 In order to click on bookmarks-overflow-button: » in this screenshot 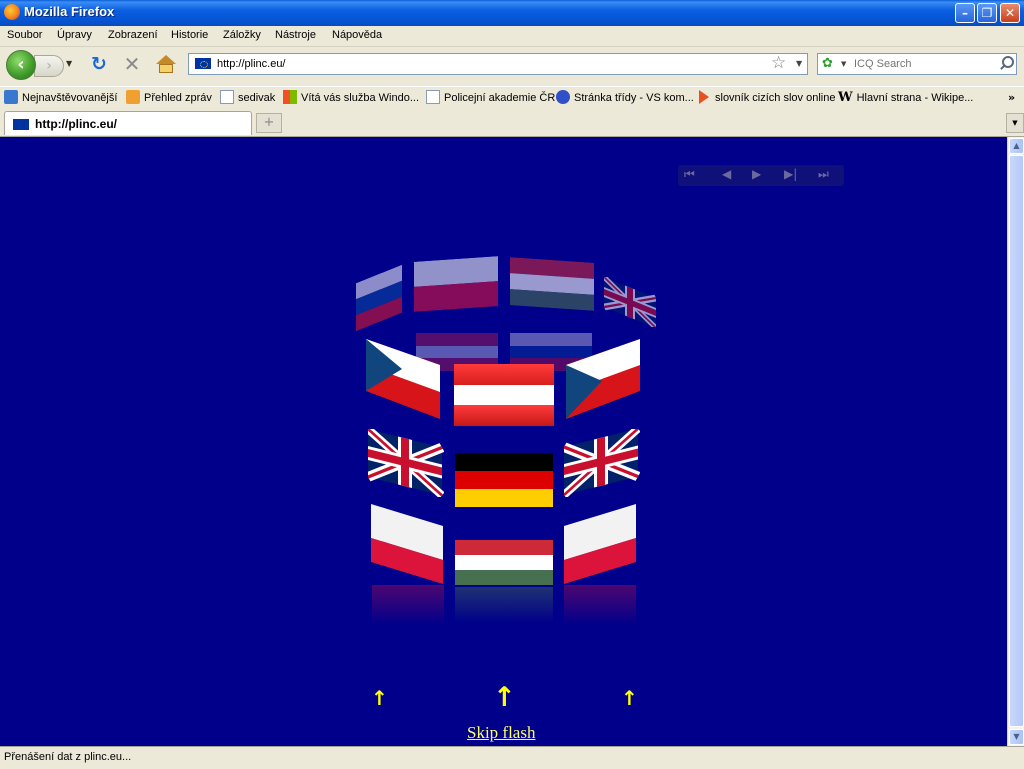, I will do `click(1011, 97)`.